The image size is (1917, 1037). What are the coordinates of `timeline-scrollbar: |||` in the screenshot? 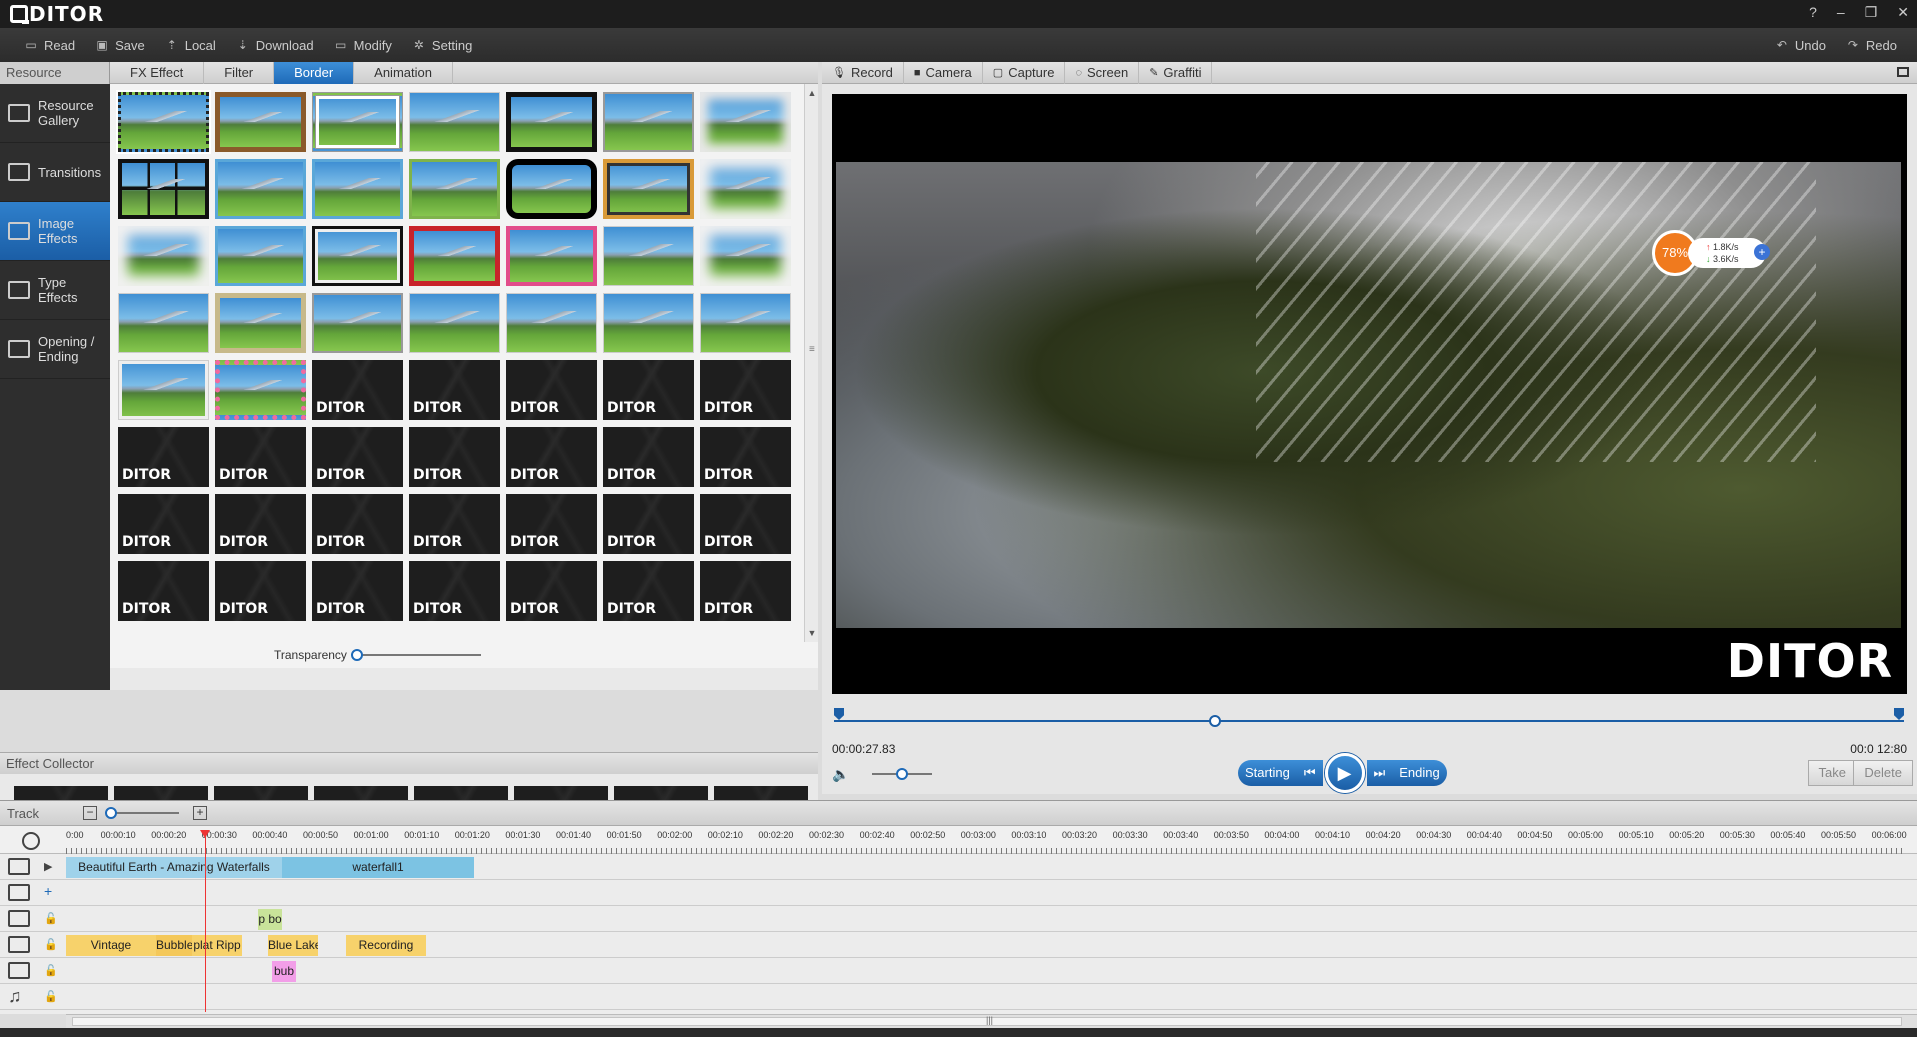 It's located at (991, 1021).